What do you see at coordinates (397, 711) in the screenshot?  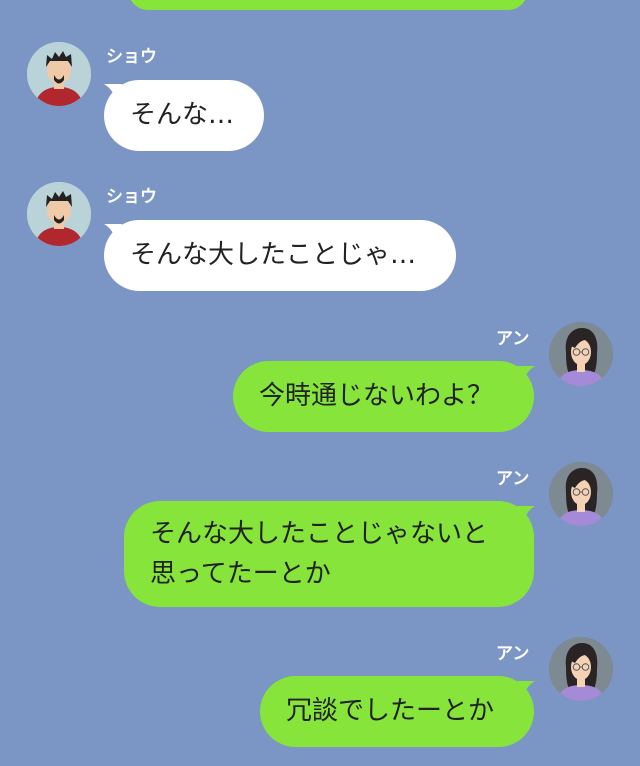 I see `message-bubble: 冗談でしたーとか` at bounding box center [397, 711].